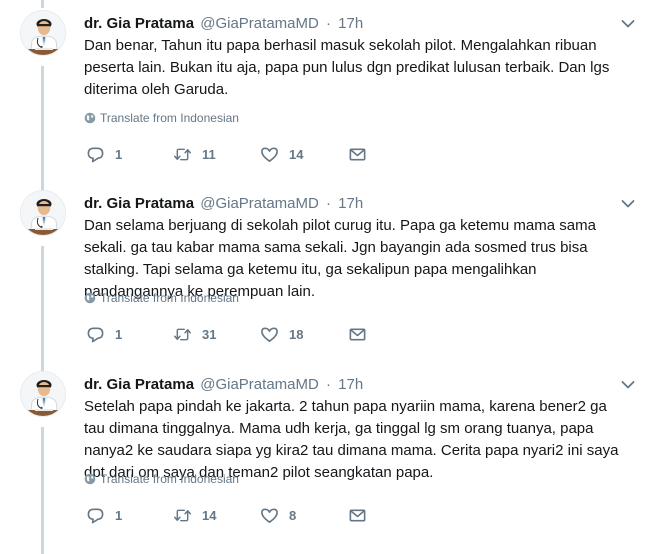 This screenshot has width=663, height=554. What do you see at coordinates (194, 334) in the screenshot?
I see `retweet-button: 31` at bounding box center [194, 334].